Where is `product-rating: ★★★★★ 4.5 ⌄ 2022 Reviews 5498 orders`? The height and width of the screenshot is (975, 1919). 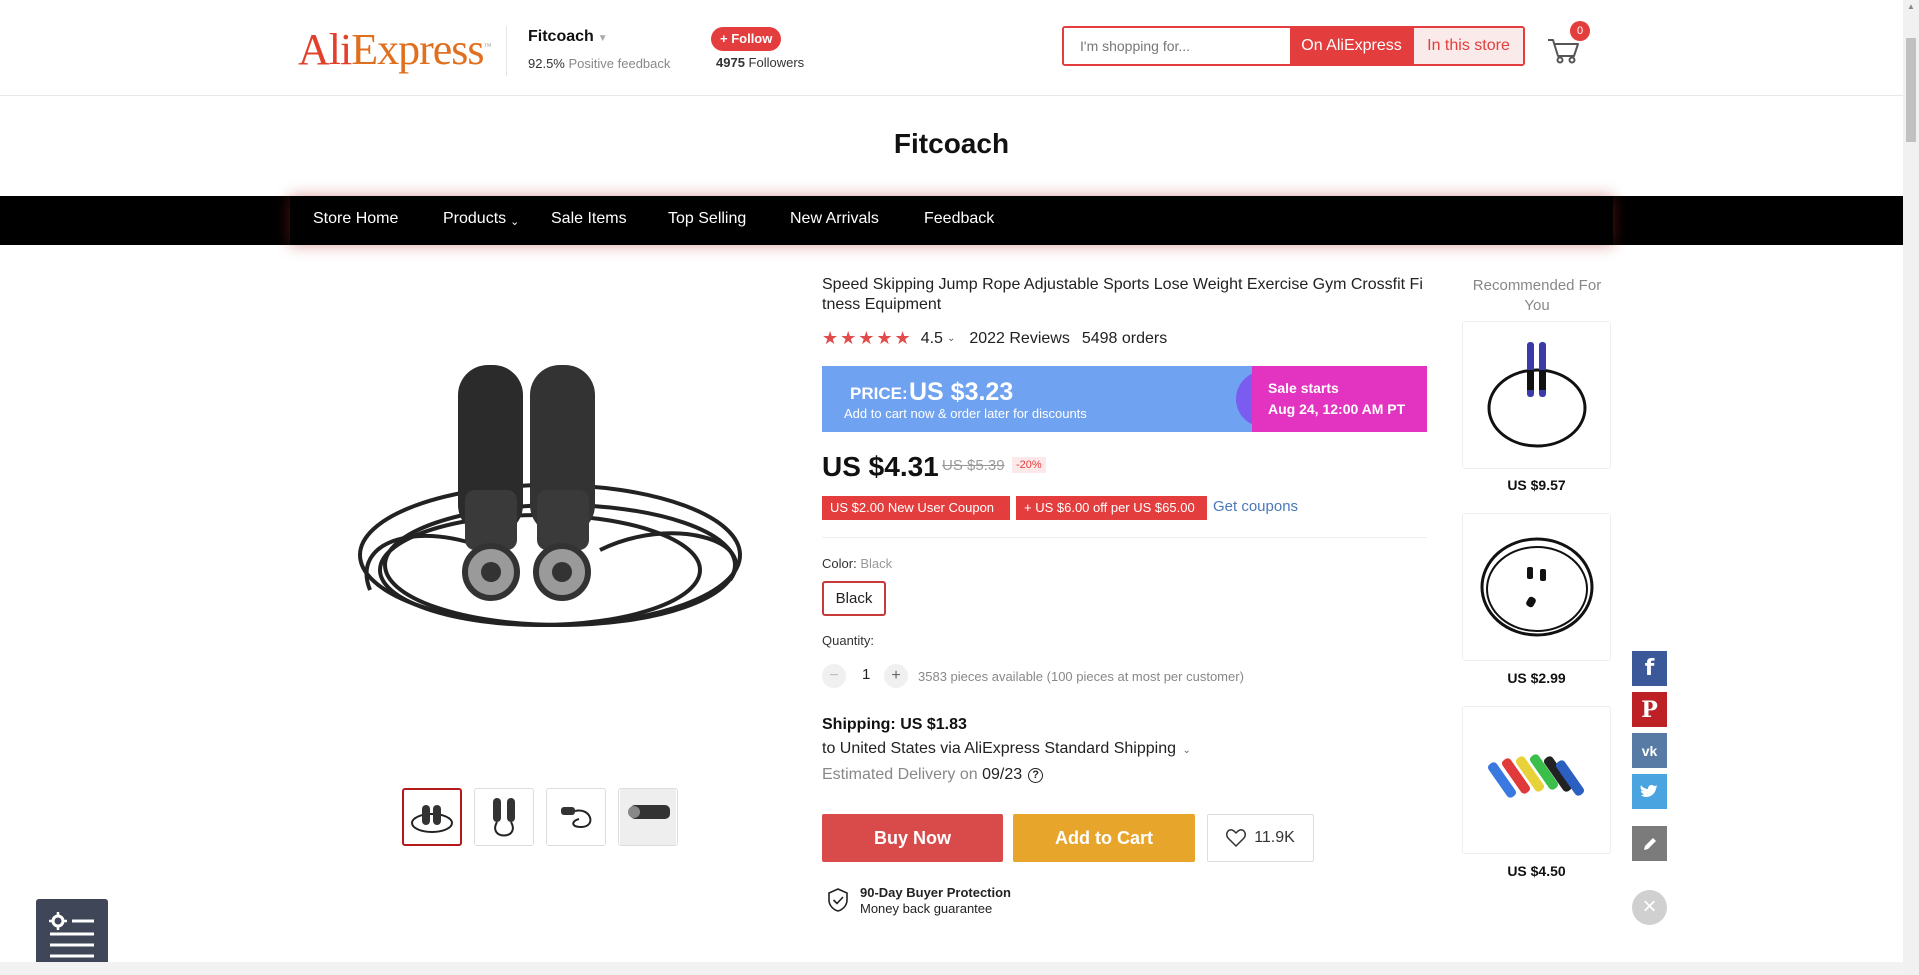 product-rating: ★★★★★ 4.5 ⌄ 2022 Reviews 5498 orders is located at coordinates (994, 338).